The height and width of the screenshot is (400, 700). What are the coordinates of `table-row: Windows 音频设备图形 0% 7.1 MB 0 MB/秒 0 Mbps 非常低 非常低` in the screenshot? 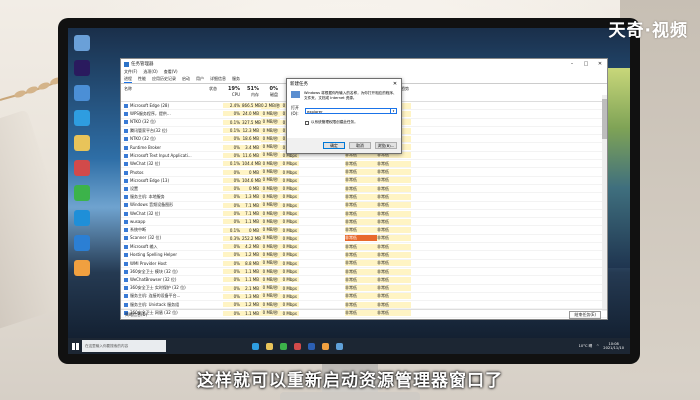 It's located at (364, 206).